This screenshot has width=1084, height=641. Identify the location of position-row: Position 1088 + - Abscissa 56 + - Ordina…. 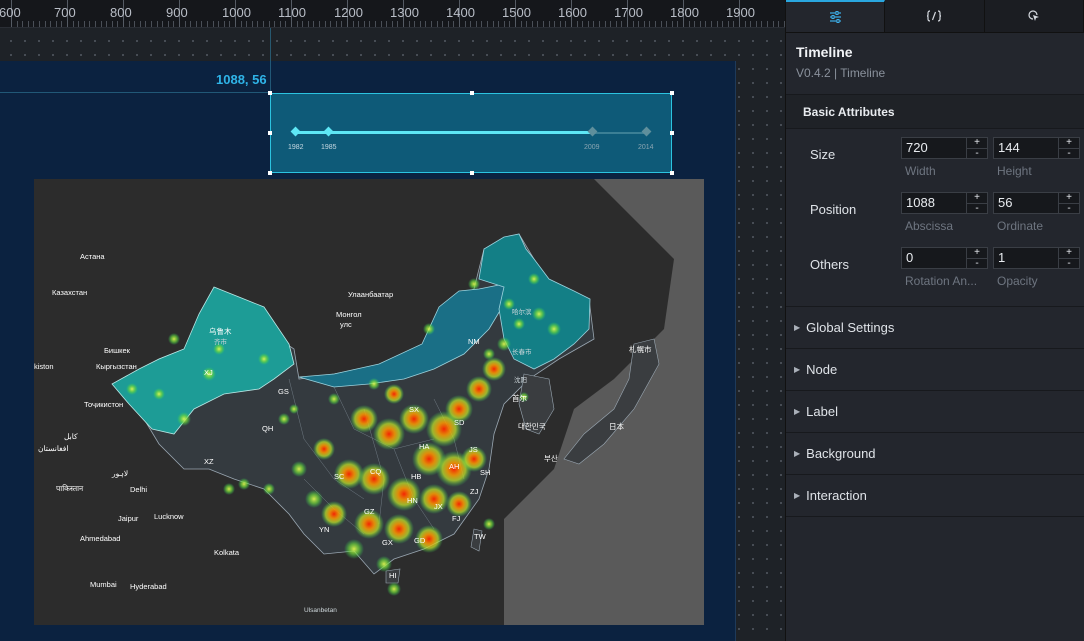
(935, 215).